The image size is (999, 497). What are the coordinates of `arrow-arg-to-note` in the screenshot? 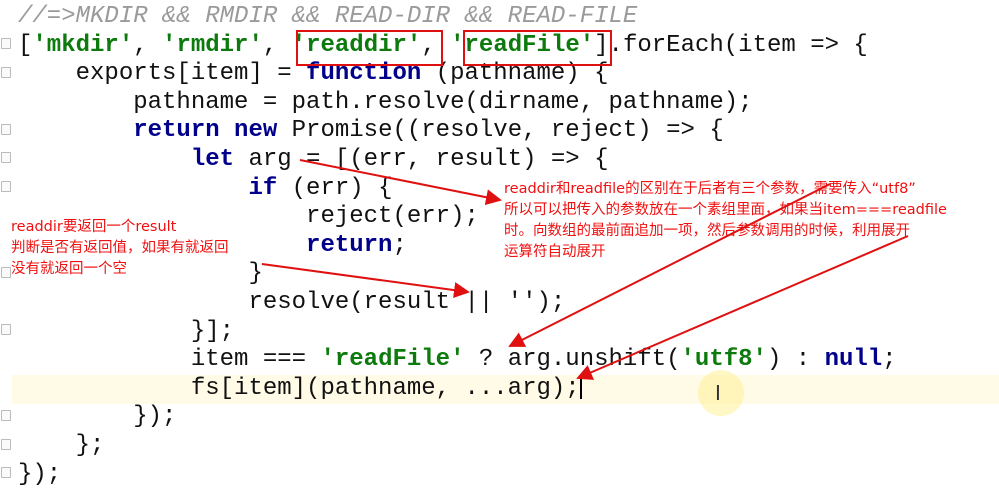 It's located at (400, 182).